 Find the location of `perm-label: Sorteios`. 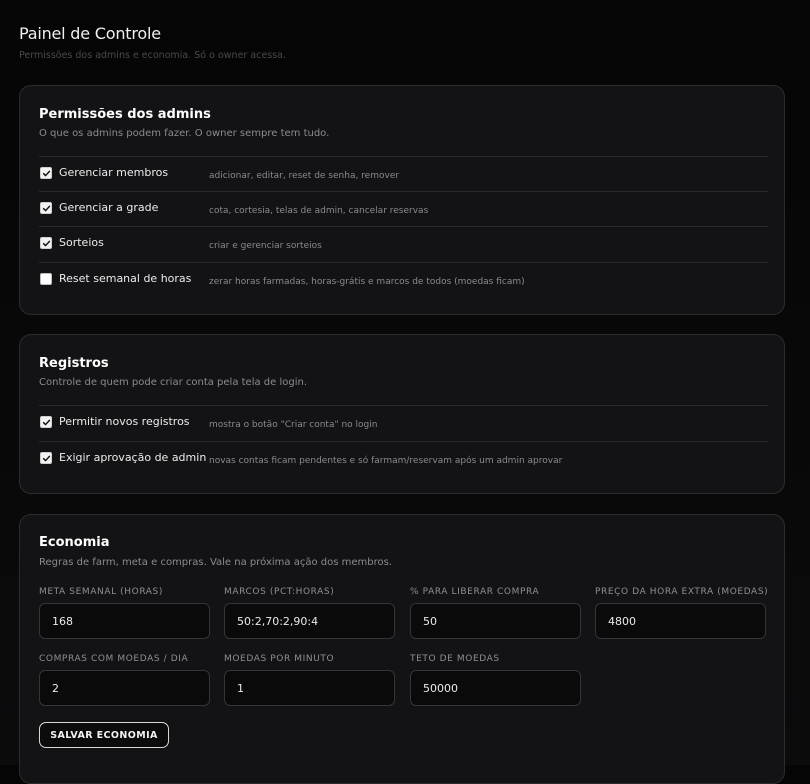

perm-label: Sorteios is located at coordinates (81, 242).